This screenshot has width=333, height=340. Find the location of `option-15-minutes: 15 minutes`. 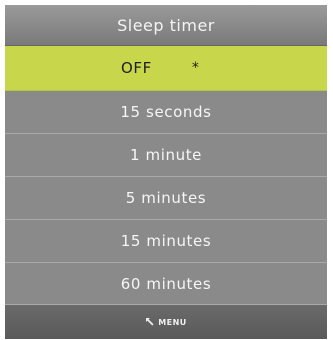

option-15-minutes: 15 minutes is located at coordinates (166, 241).